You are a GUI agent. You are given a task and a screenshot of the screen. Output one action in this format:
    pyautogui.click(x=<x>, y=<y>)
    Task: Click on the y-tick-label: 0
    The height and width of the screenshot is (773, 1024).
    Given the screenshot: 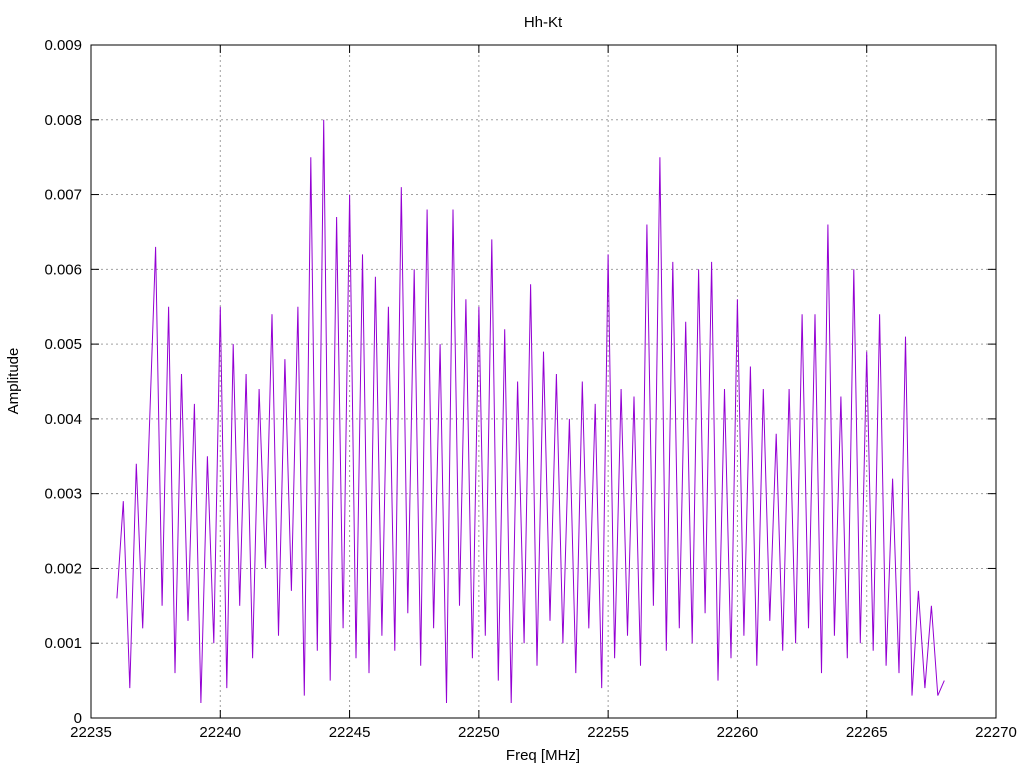 What is the action you would take?
    pyautogui.click(x=78, y=718)
    